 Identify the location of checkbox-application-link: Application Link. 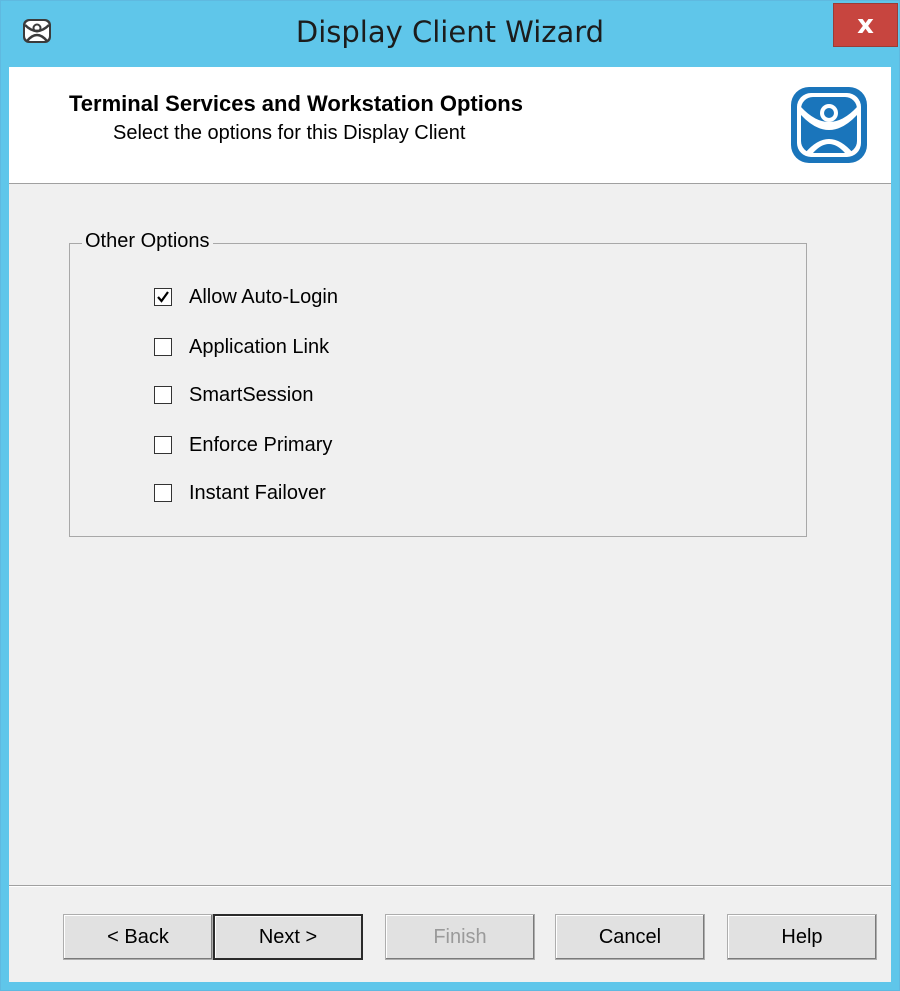
(241, 347).